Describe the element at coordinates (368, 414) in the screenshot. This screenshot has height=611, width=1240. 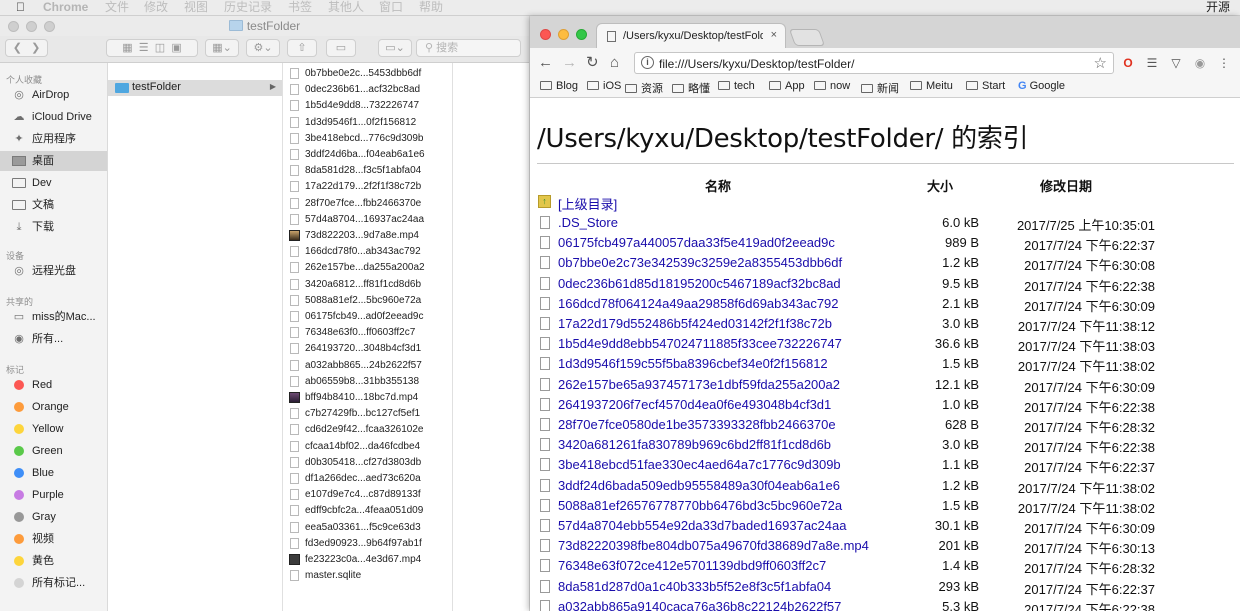
I see `file-list-item: c7b27429fb...bc127cf5ef1` at that location.